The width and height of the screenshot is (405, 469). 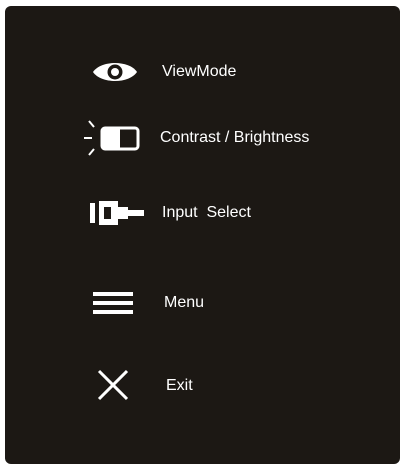 What do you see at coordinates (206, 212) in the screenshot?
I see `menu-item-label: Input Select` at bounding box center [206, 212].